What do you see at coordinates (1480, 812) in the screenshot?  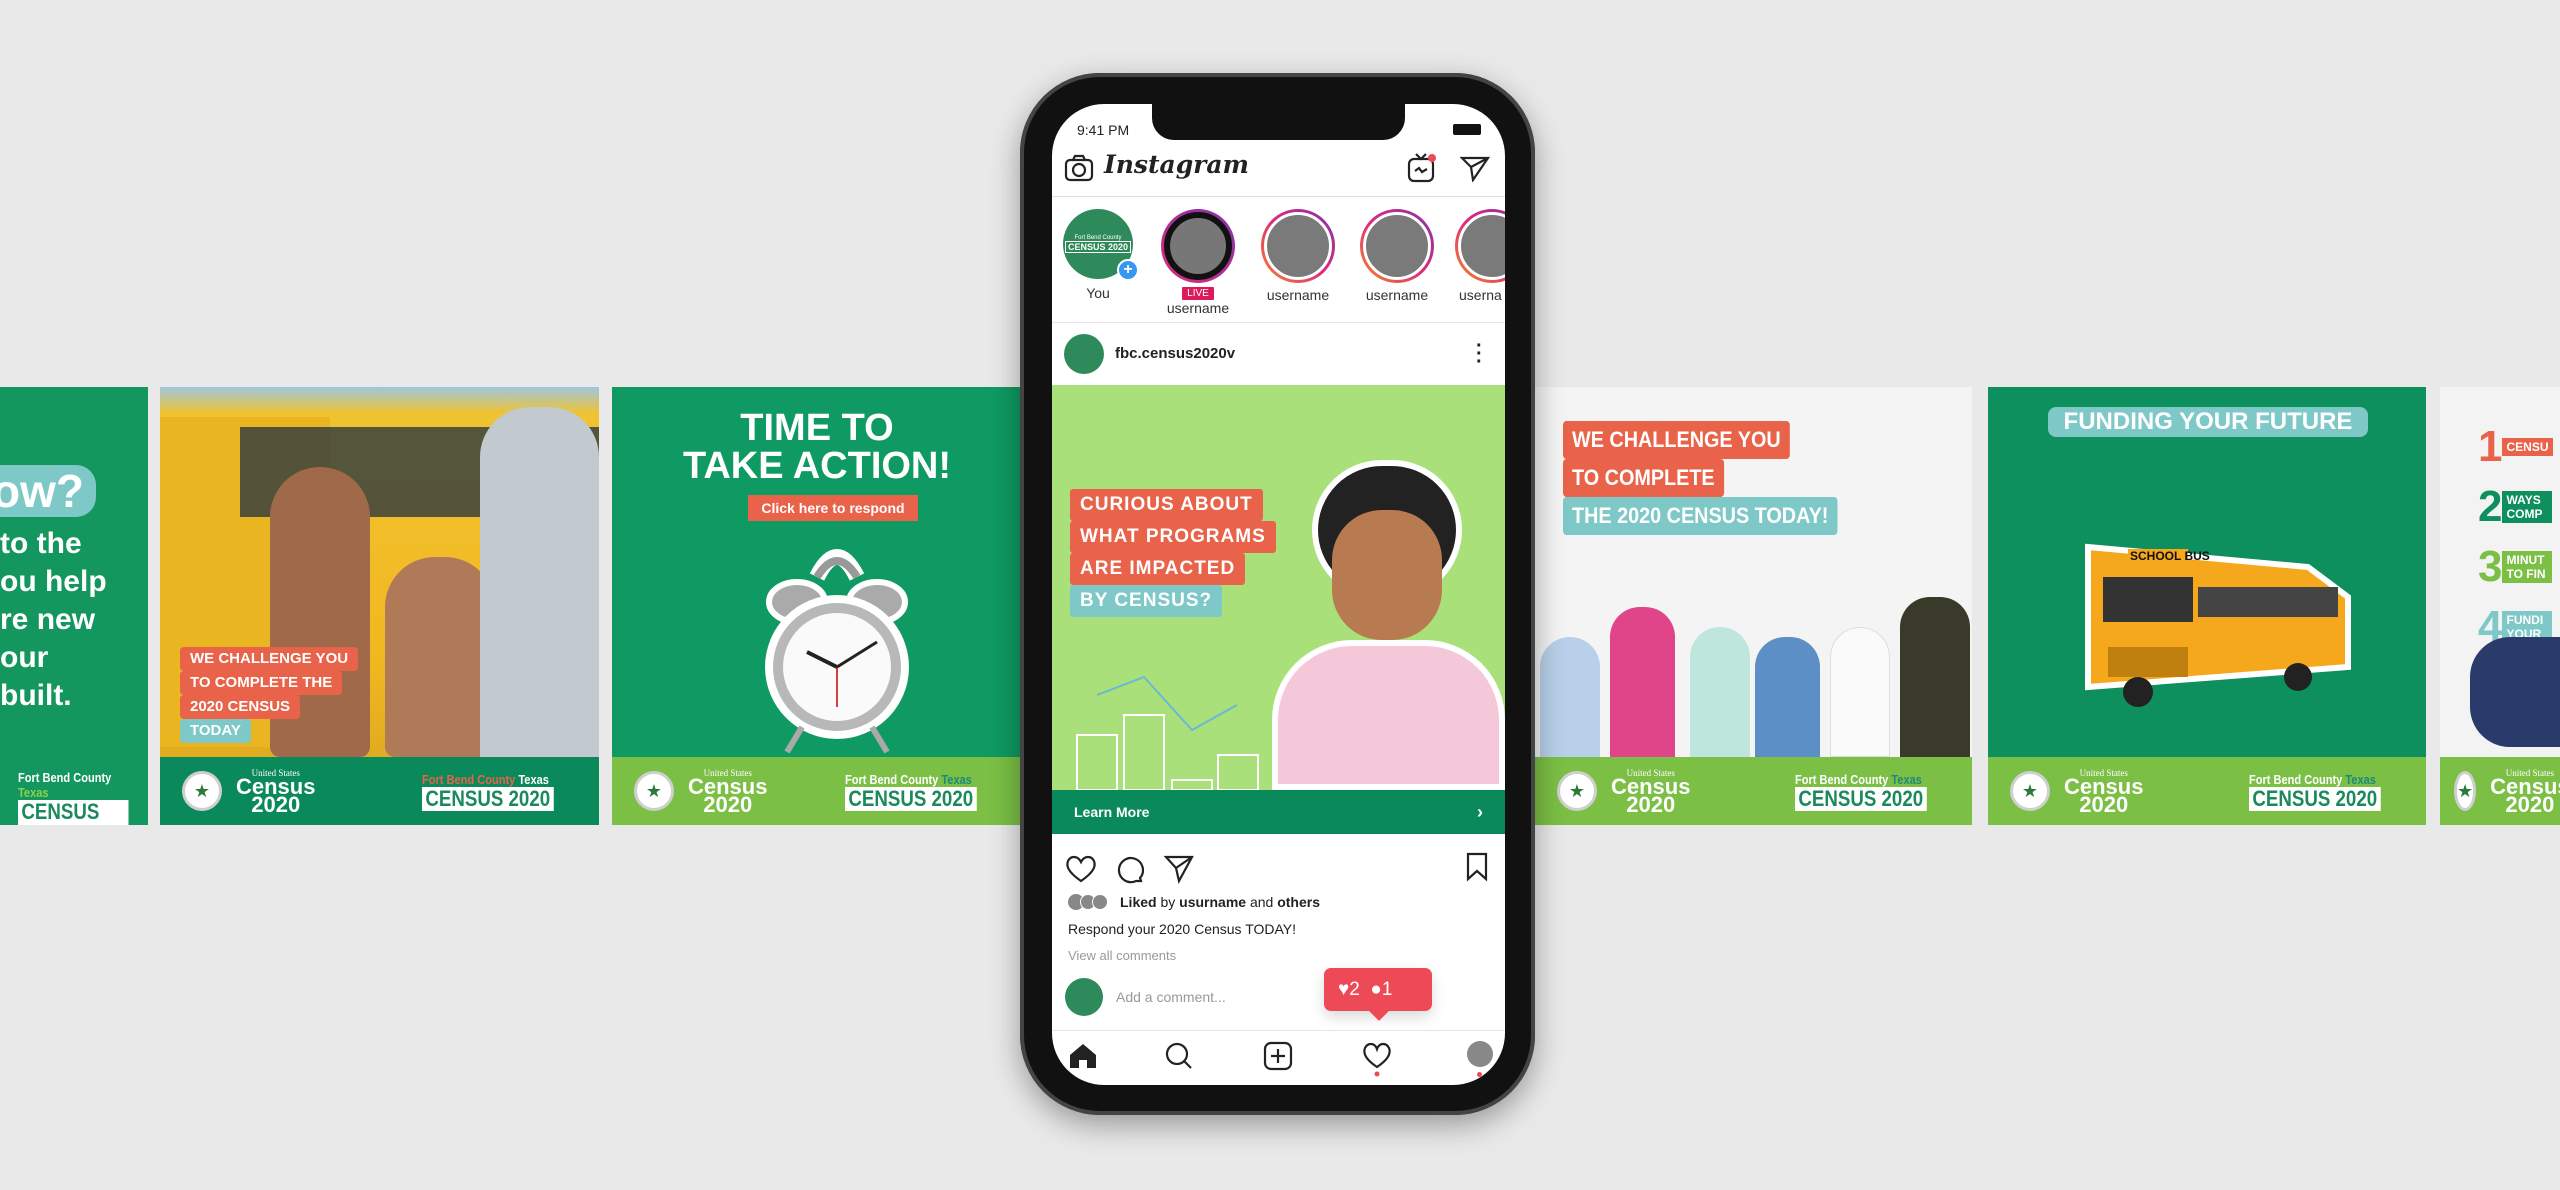 I see `chevron-right-icon: ›` at bounding box center [1480, 812].